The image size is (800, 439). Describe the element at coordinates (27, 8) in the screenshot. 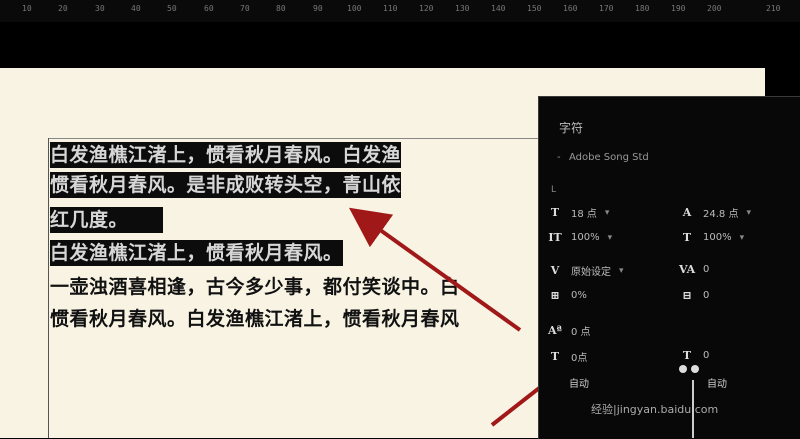

I see `ruler-tick: 10` at that location.